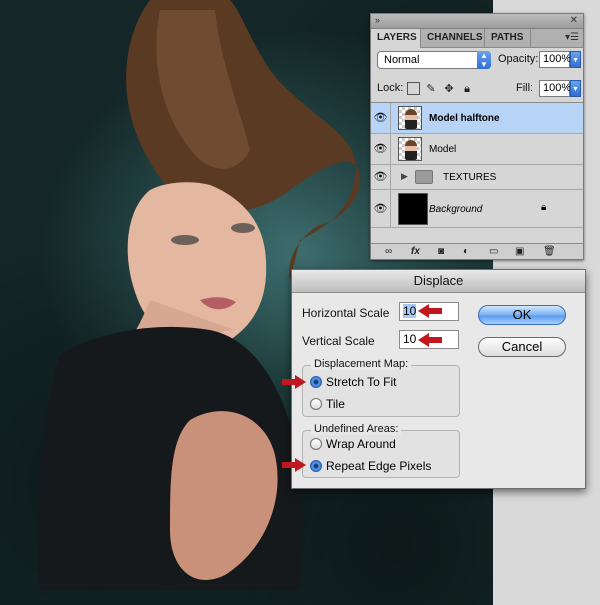 The height and width of the screenshot is (605, 600). What do you see at coordinates (361, 444) in the screenshot?
I see `wrap-around-label: Wrap Around` at bounding box center [361, 444].